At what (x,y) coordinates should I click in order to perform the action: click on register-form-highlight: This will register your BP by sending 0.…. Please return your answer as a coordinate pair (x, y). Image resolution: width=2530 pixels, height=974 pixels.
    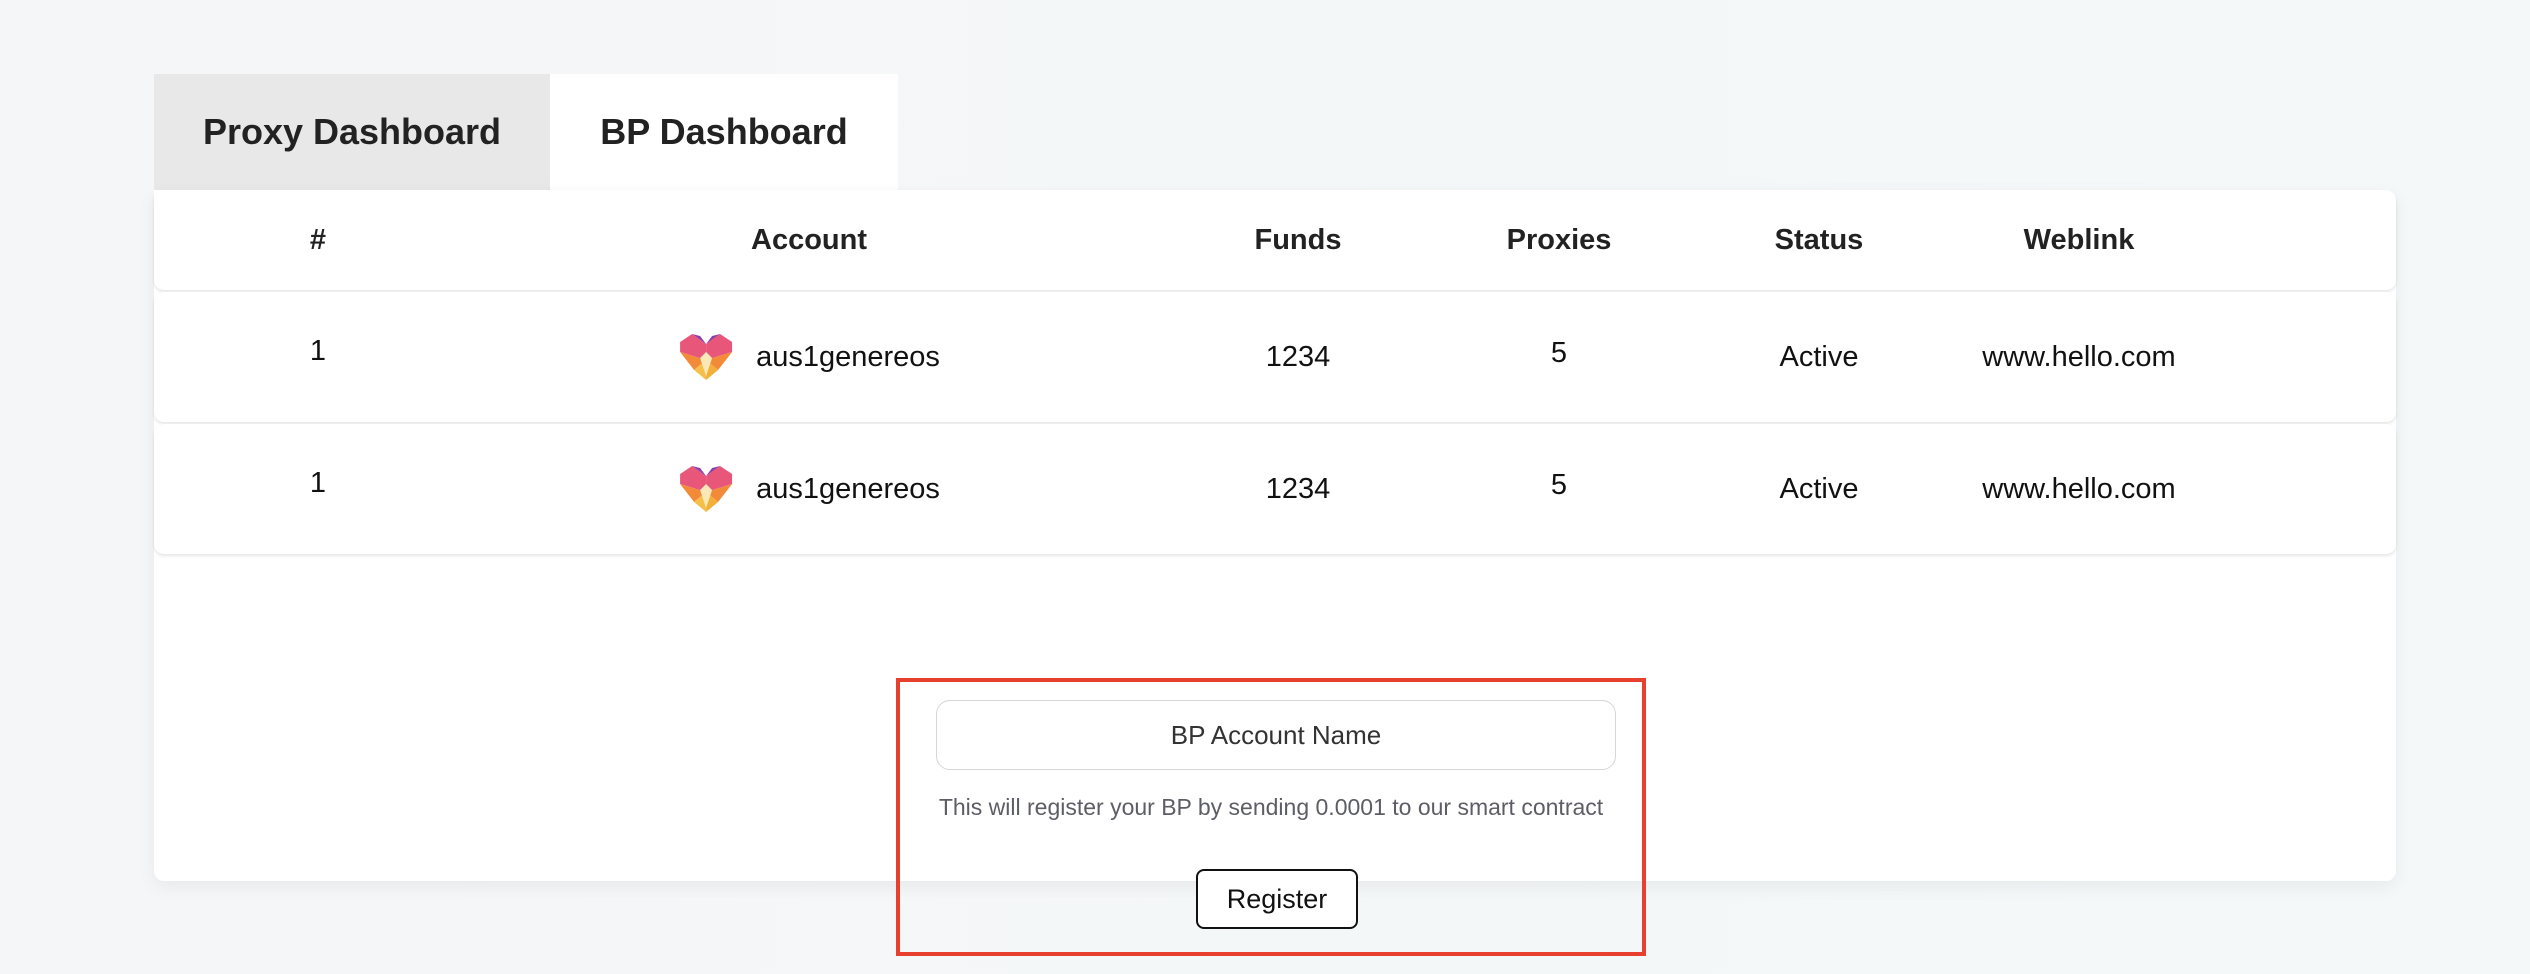
    Looking at the image, I should click on (1271, 817).